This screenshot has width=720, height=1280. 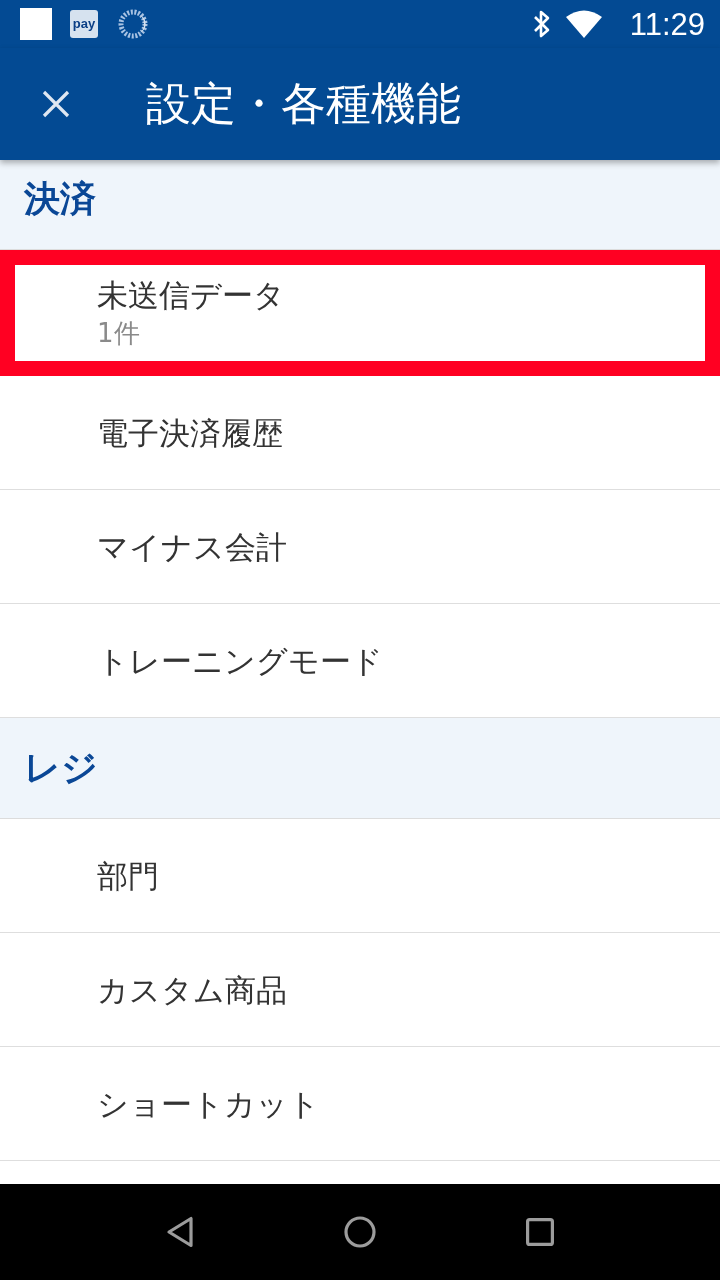 I want to click on item-label: マイナス会計, so click(x=192, y=547).